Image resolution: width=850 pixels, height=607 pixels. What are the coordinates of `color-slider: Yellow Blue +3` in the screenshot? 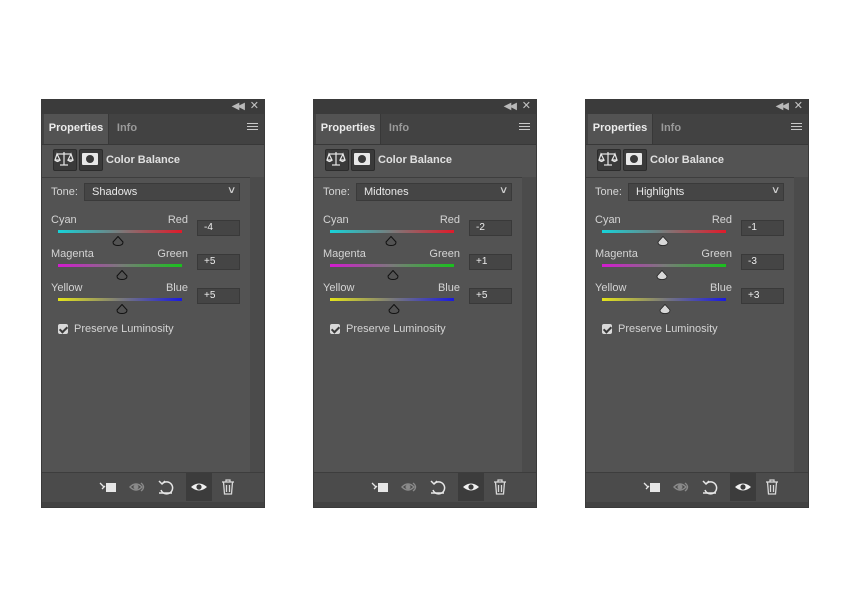 It's located at (697, 298).